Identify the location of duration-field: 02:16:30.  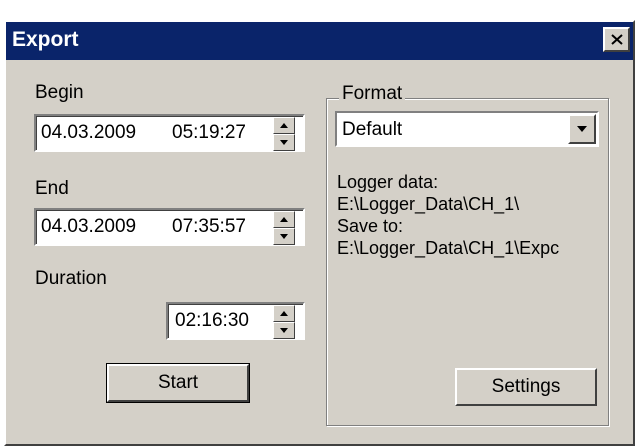
(235, 321).